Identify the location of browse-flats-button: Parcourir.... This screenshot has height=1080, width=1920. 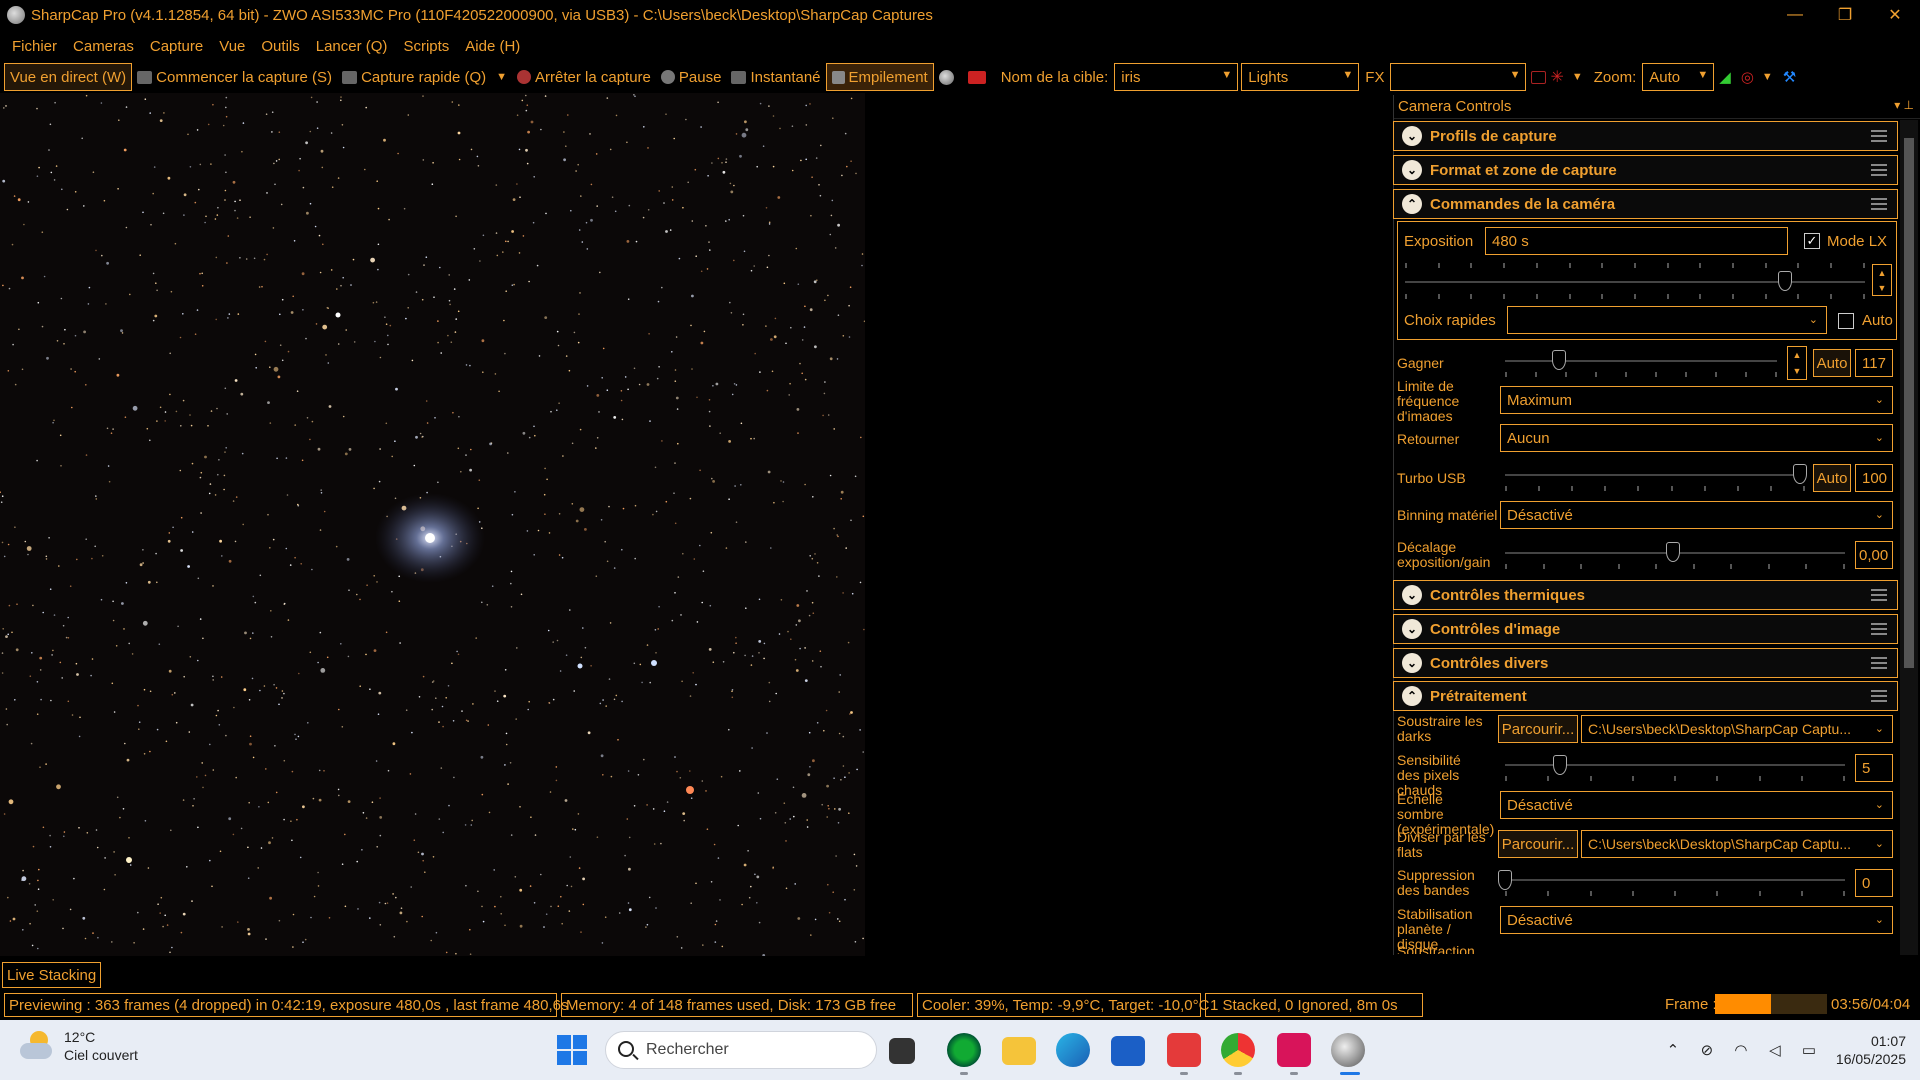
(1538, 844).